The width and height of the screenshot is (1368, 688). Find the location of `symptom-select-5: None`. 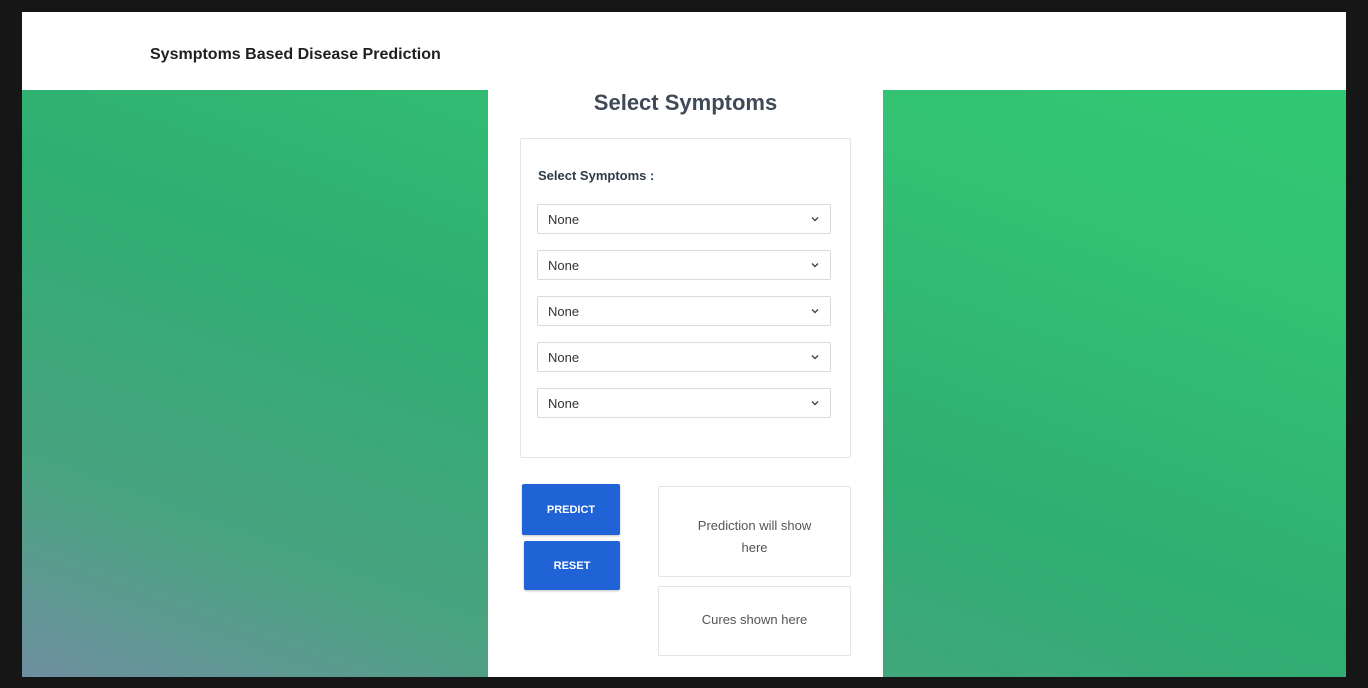

symptom-select-5: None is located at coordinates (684, 403).